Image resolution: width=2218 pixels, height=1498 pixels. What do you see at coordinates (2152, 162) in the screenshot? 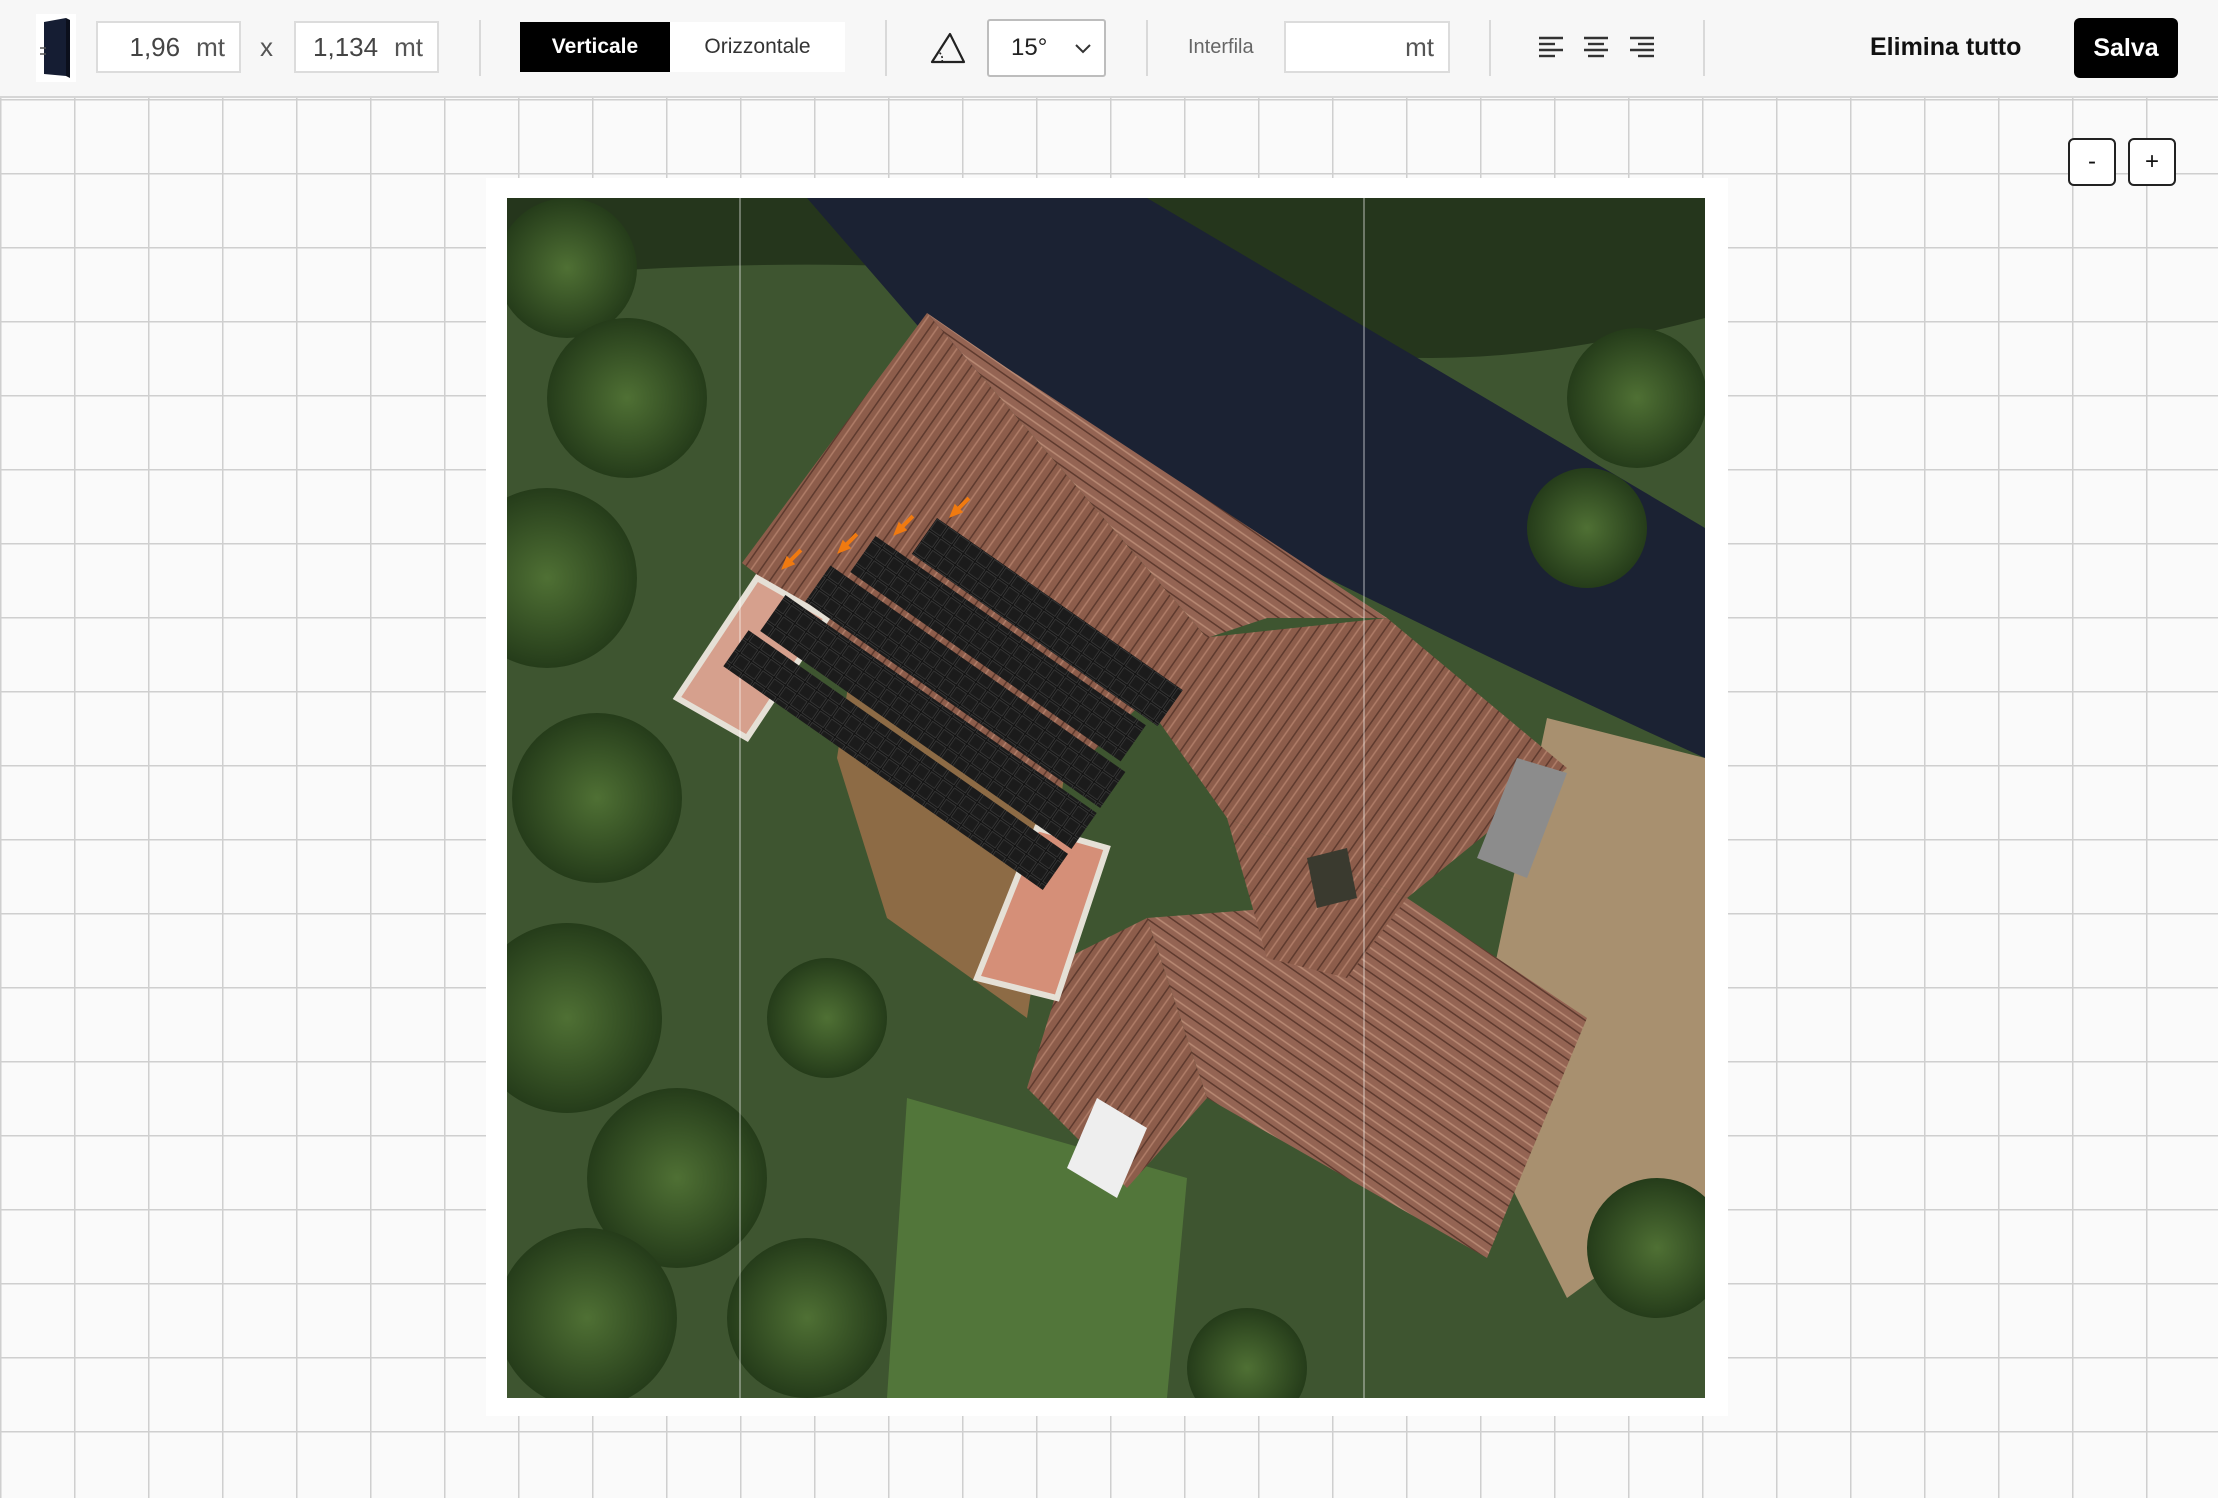
I see `zoom-in-button: +` at bounding box center [2152, 162].